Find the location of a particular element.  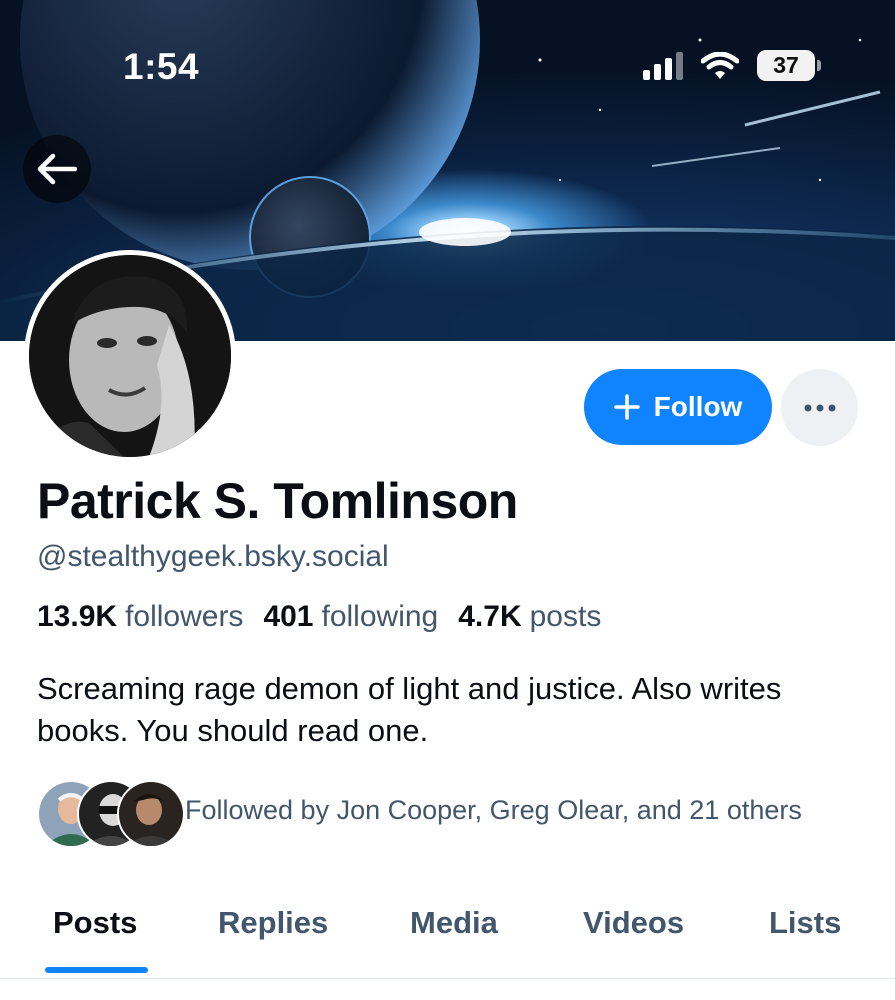

arrow-left-icon is located at coordinates (57, 169).